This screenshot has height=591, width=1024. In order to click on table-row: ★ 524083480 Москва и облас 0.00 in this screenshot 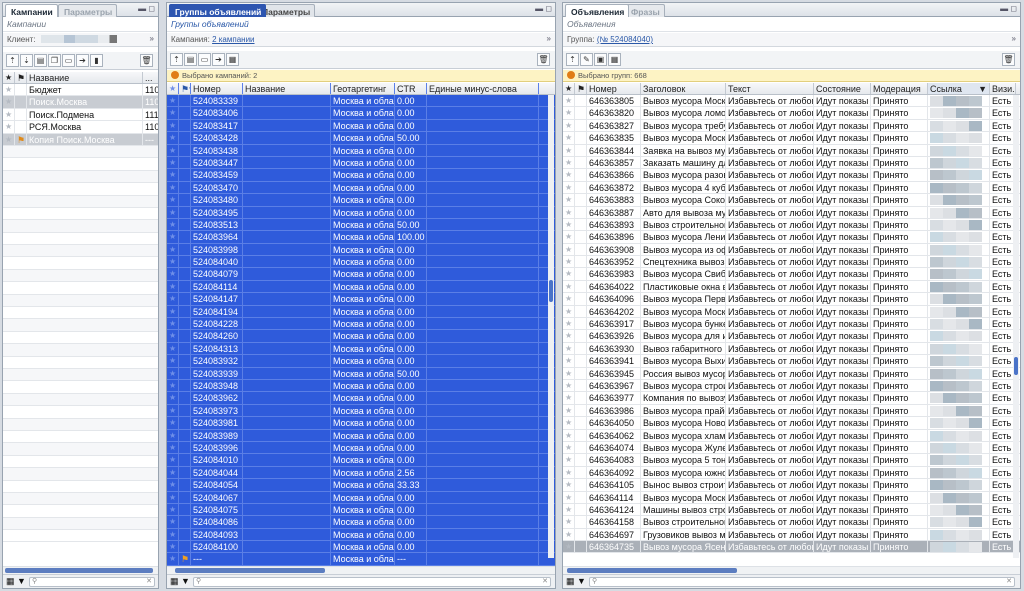, I will do `click(361, 200)`.